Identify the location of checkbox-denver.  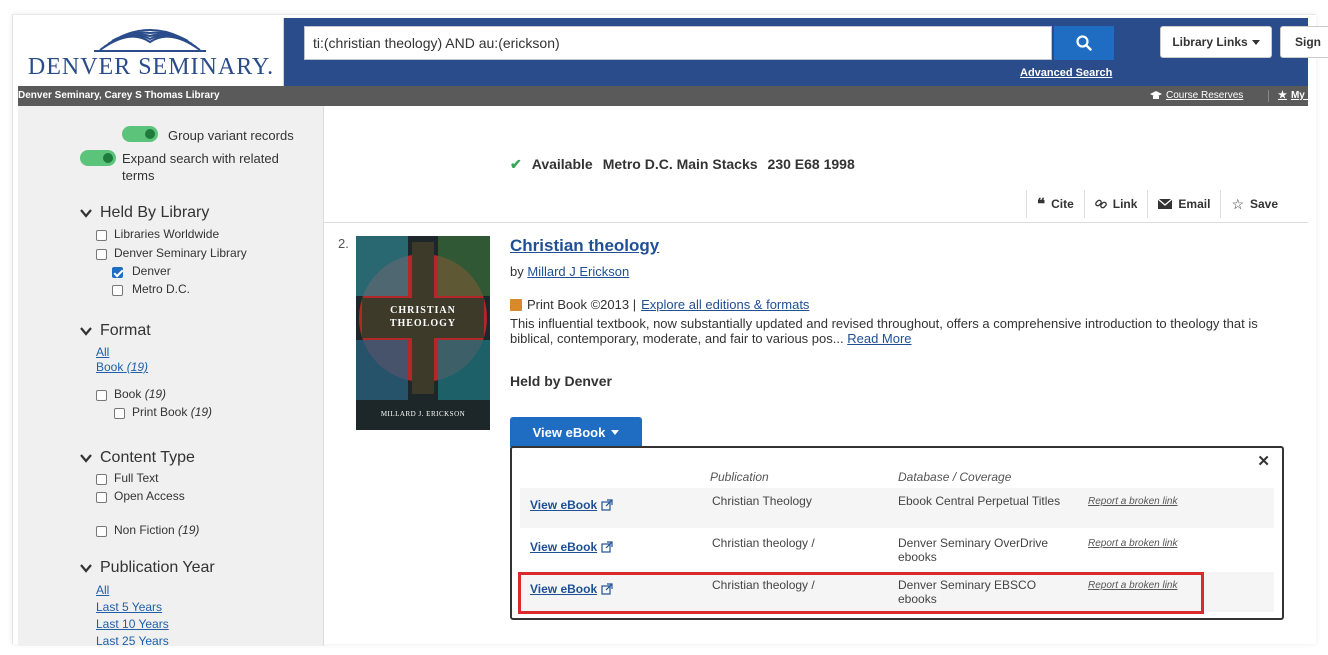
(117, 272).